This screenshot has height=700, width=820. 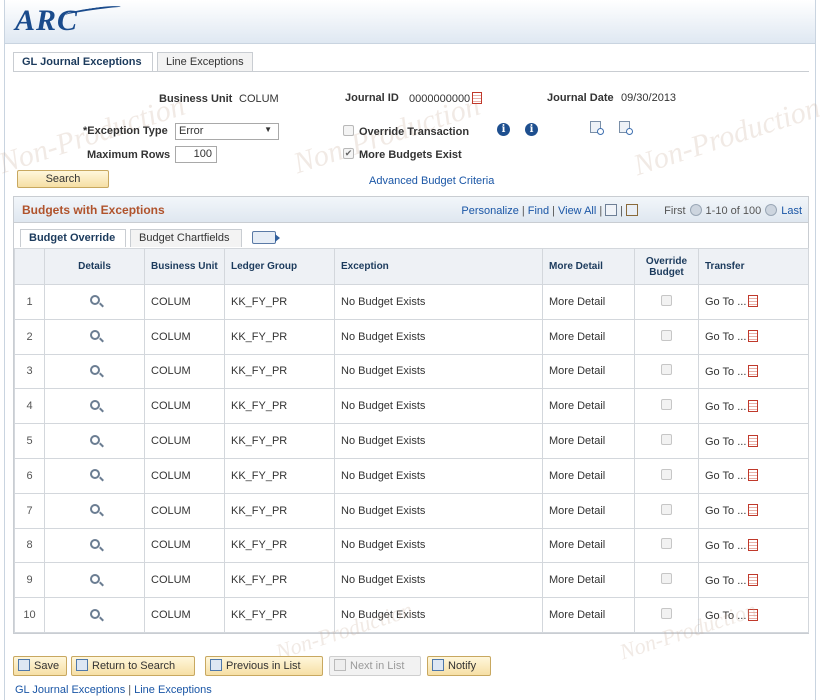 What do you see at coordinates (477, 98) in the screenshot?
I see `journal-id-lookup-icon` at bounding box center [477, 98].